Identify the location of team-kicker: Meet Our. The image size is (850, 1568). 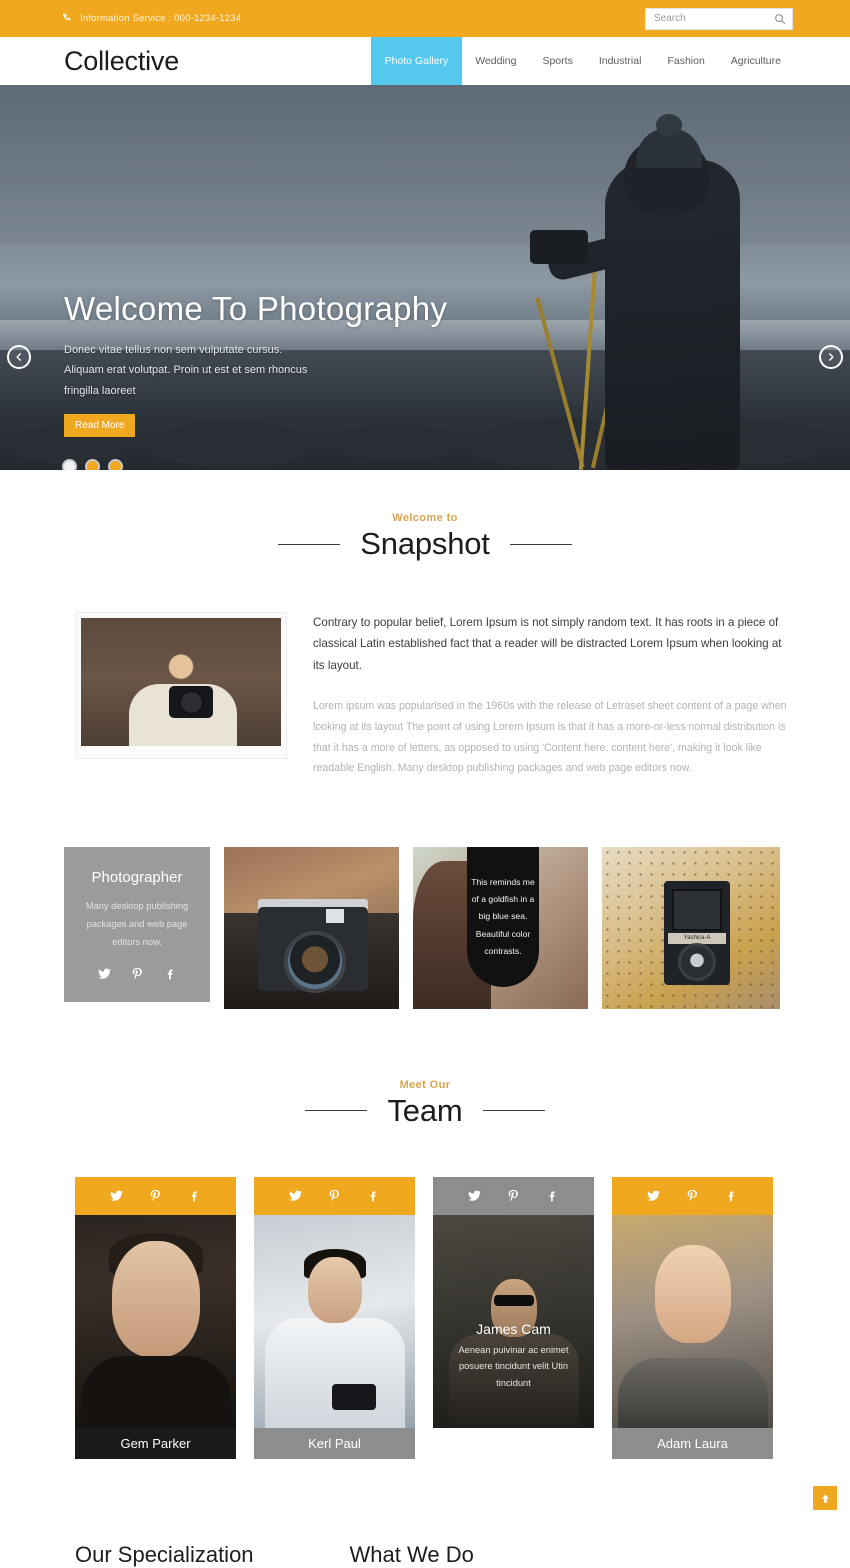
(425, 1084).